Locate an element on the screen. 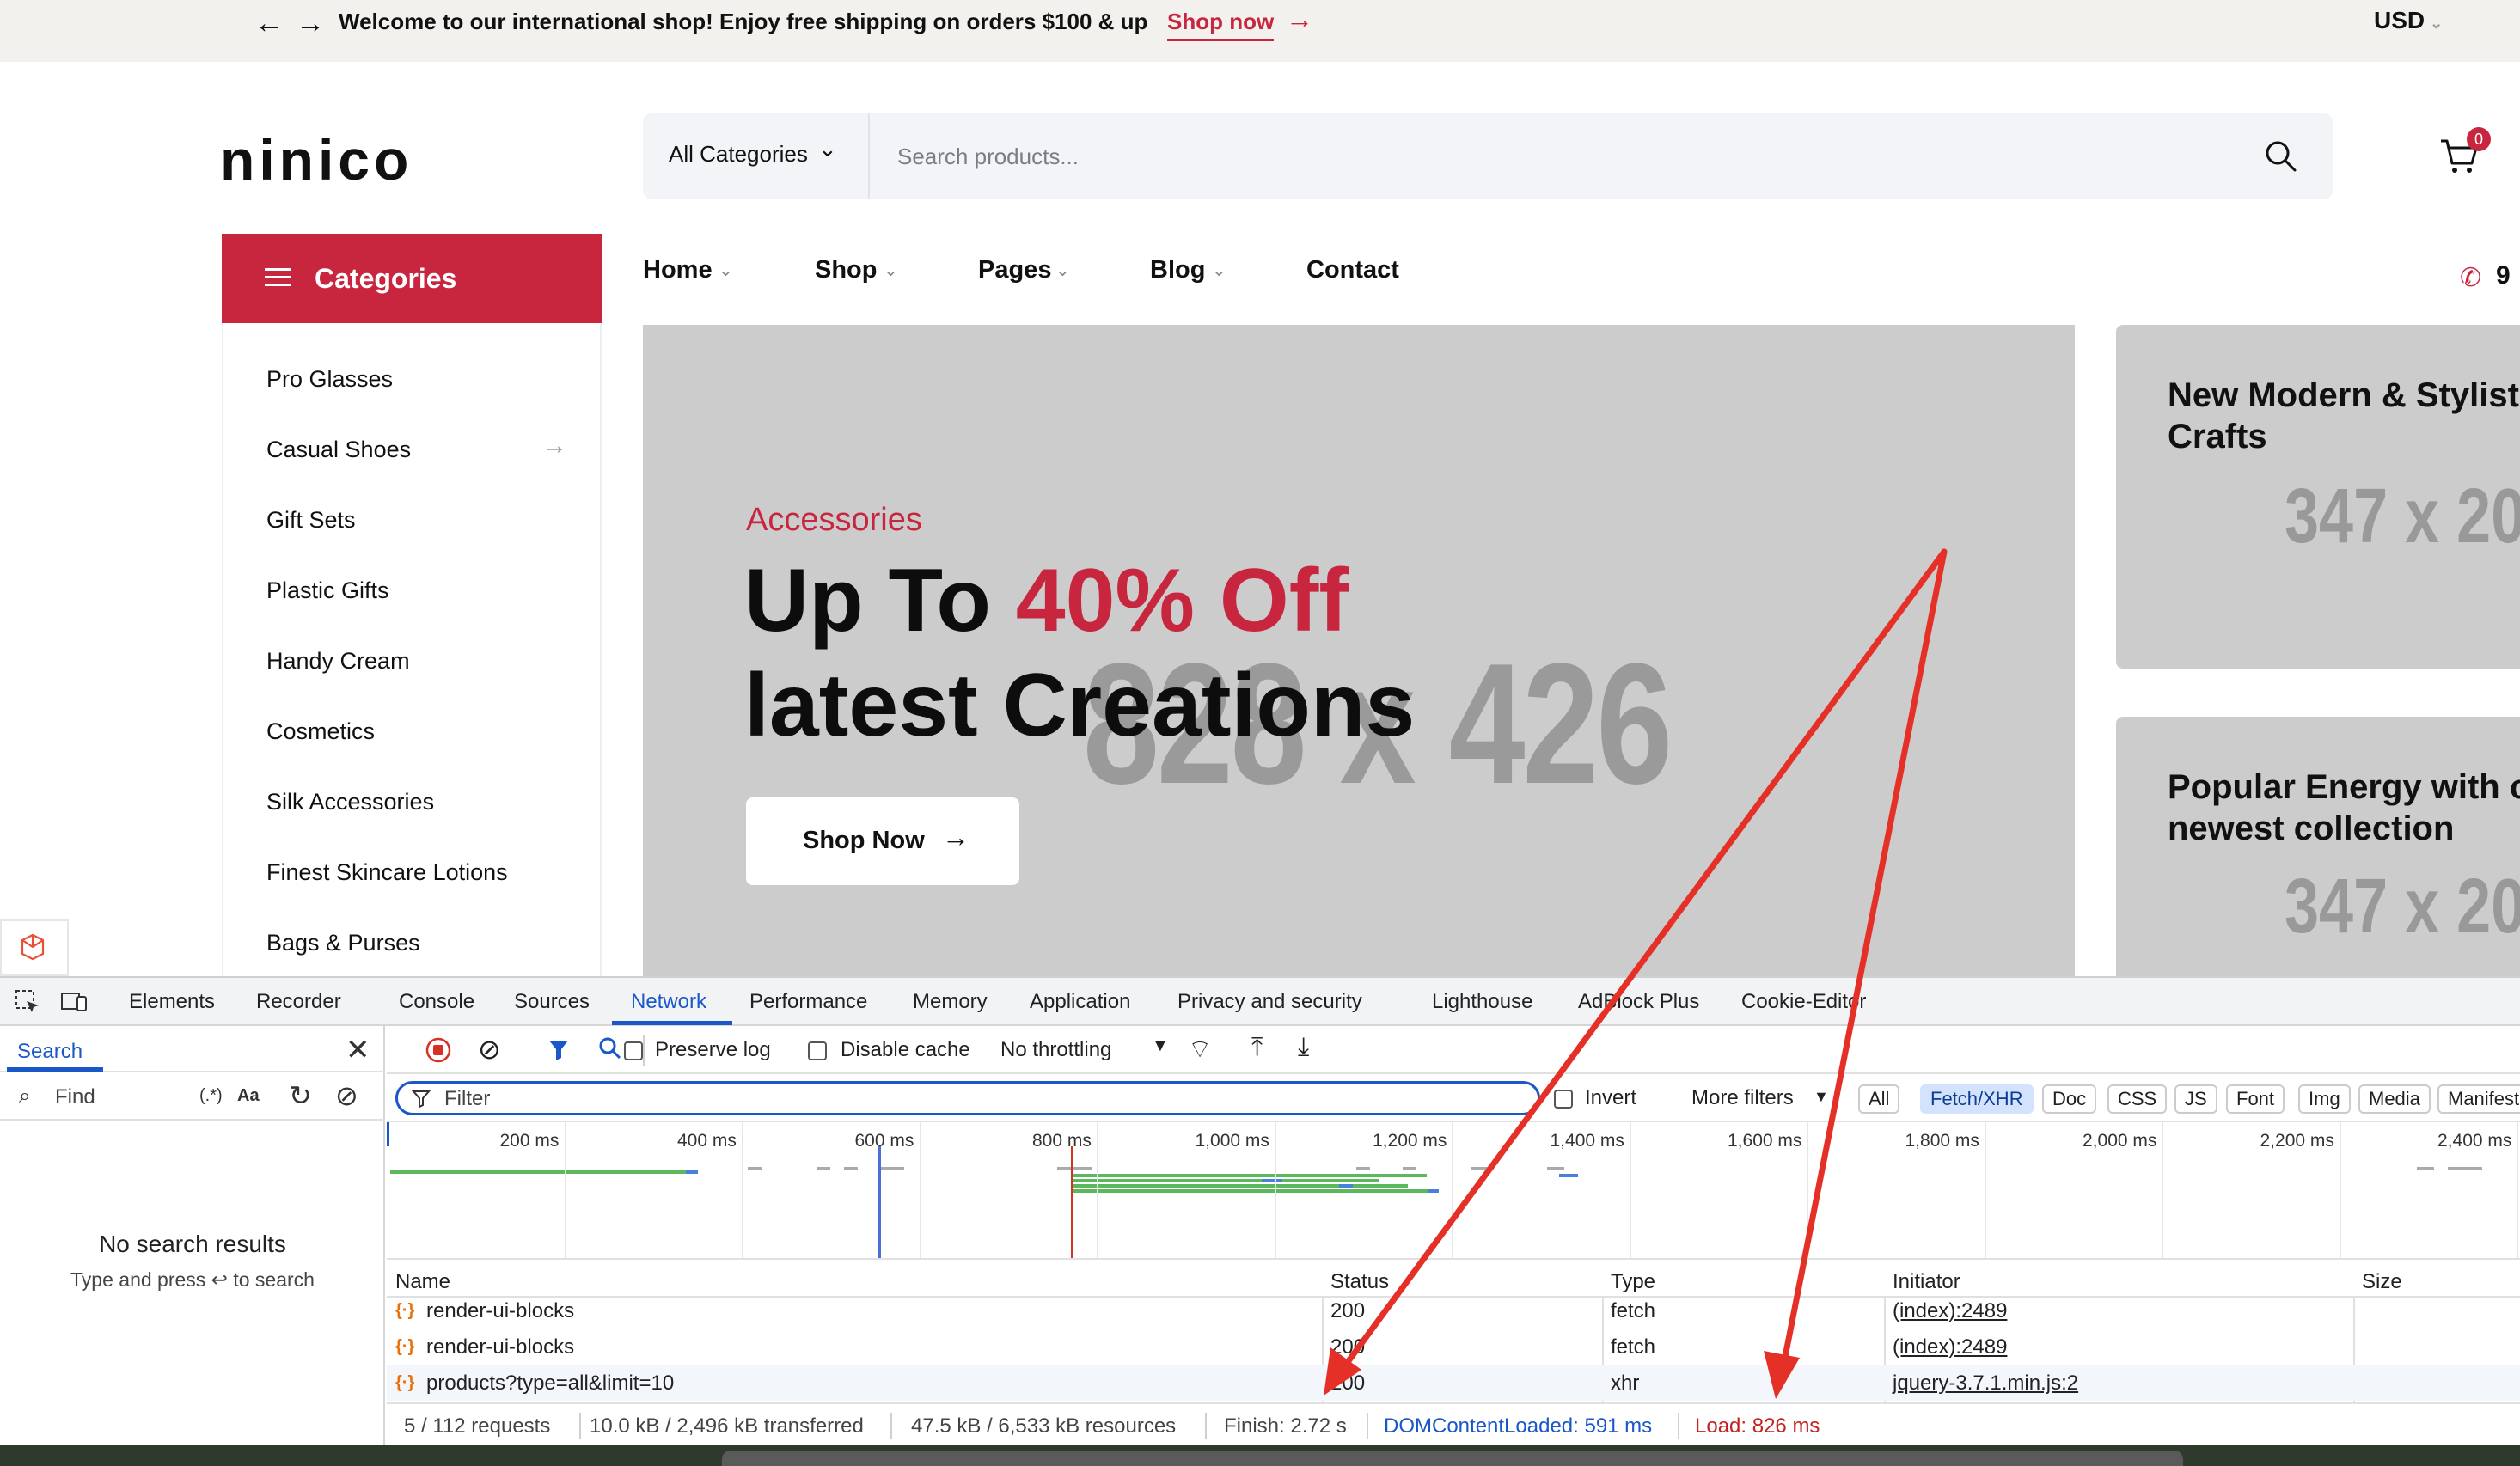 The image size is (2520, 1466). inspect-element-icon is located at coordinates (27, 1001).